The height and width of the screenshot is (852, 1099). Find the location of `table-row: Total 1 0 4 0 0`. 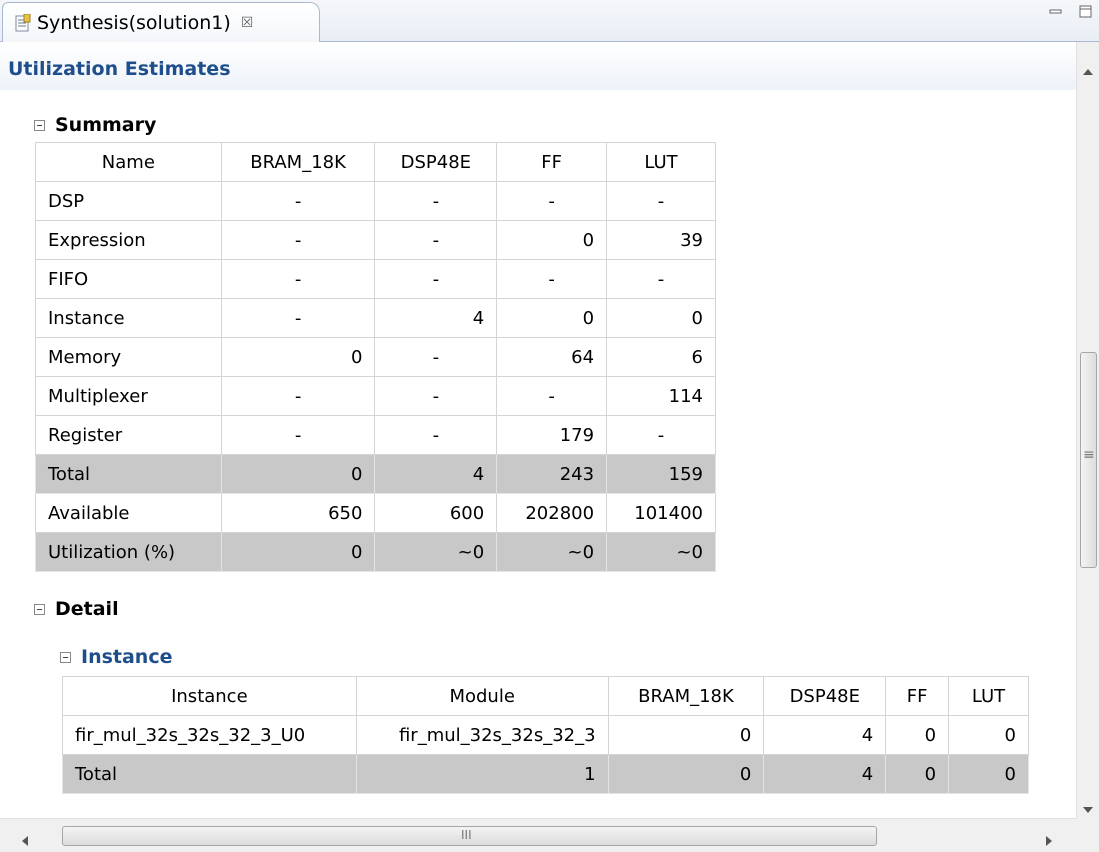

table-row: Total 1 0 4 0 0 is located at coordinates (545, 774).